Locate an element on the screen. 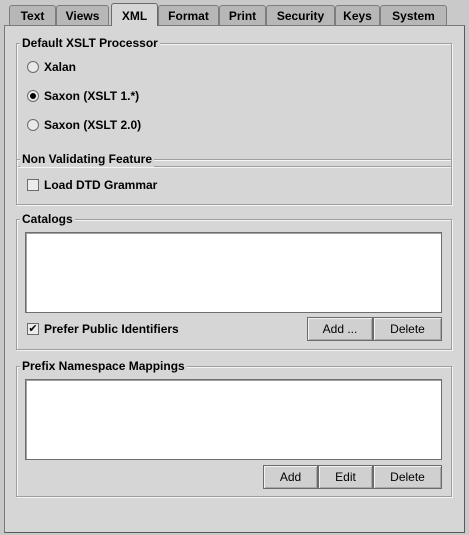 This screenshot has width=469, height=535. prefer-public-checkbox: ✔ Prefer Public Identifiers is located at coordinates (103, 329).